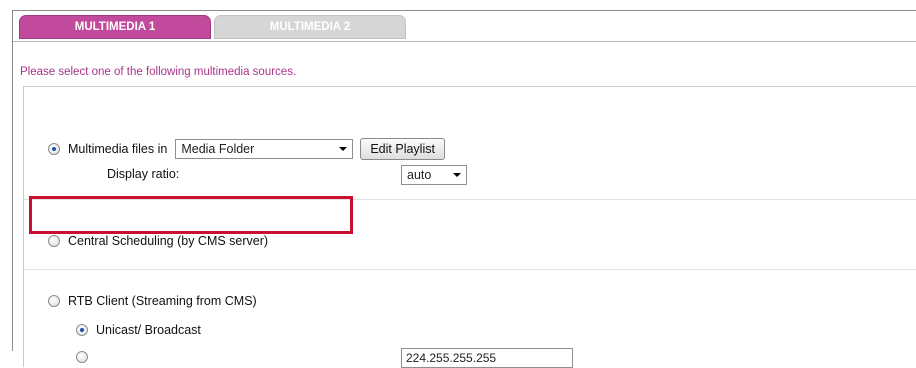 This screenshot has width=916, height=368. Describe the element at coordinates (402, 149) in the screenshot. I see `edit-playlist-button: Edit Playlist` at that location.